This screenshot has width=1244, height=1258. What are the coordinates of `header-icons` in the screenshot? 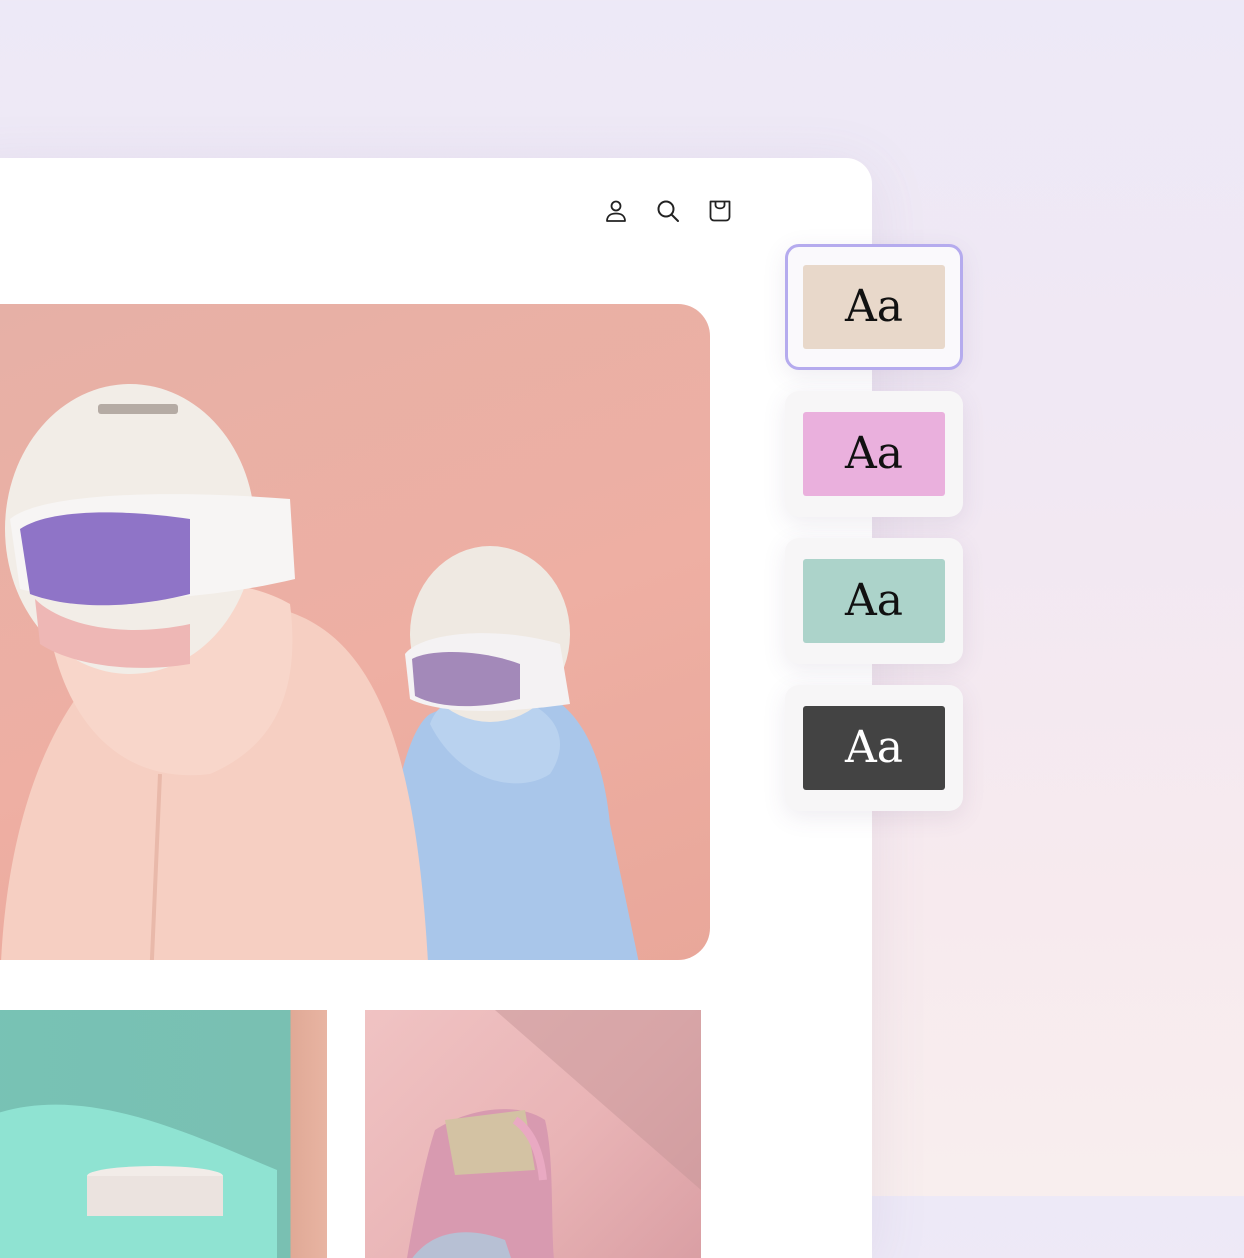 It's located at (668, 211).